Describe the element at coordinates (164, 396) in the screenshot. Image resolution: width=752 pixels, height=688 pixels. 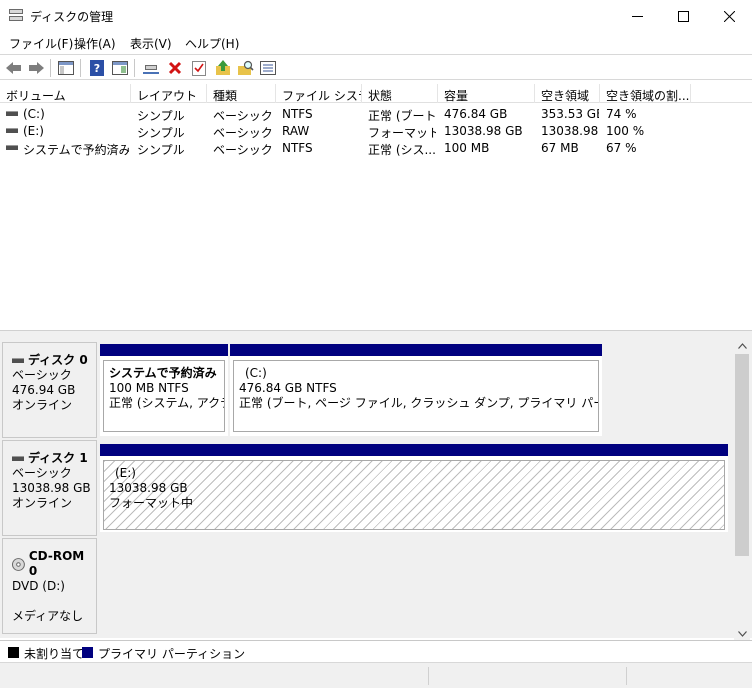
I see `partition-system-reserved-box: システムで予約済み 100 MB NTFS 正常 (システム, アクティブ` at that location.